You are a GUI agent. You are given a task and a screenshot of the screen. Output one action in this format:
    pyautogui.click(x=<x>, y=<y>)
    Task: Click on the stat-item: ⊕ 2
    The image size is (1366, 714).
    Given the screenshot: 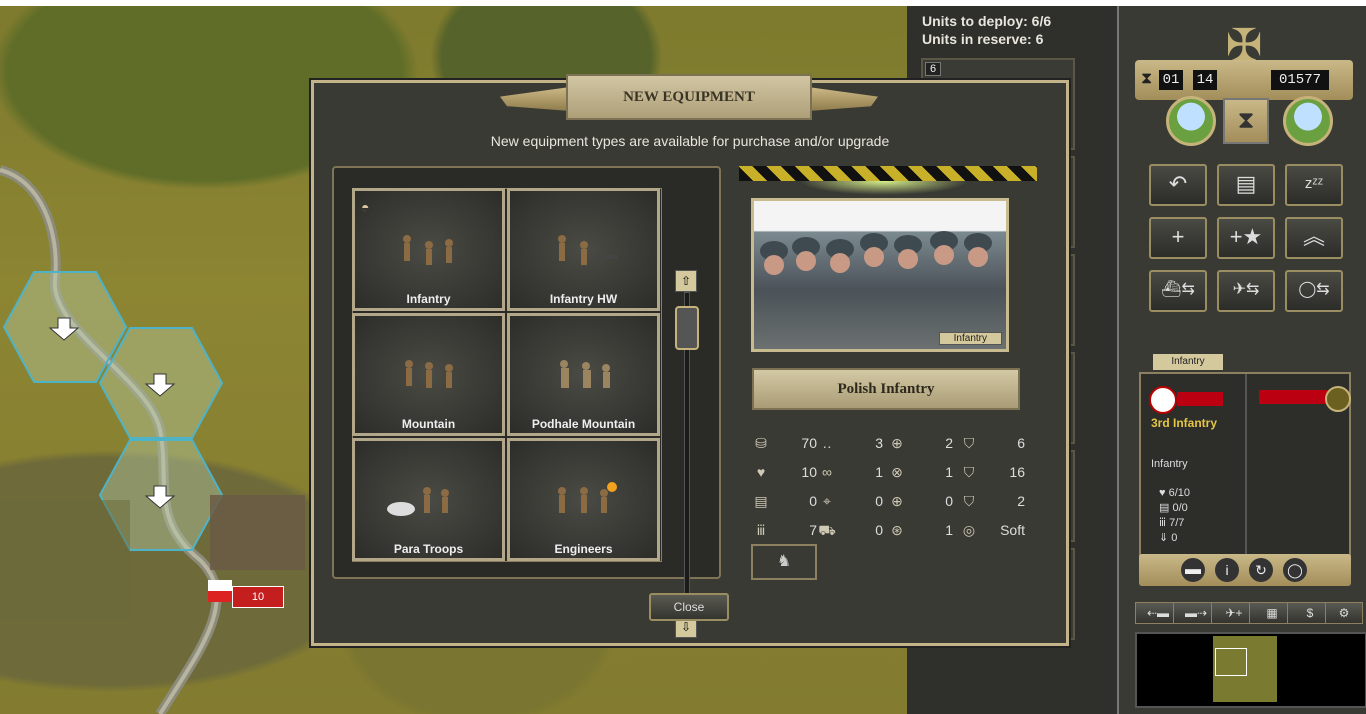 What is the action you would take?
    pyautogui.click(x=922, y=444)
    